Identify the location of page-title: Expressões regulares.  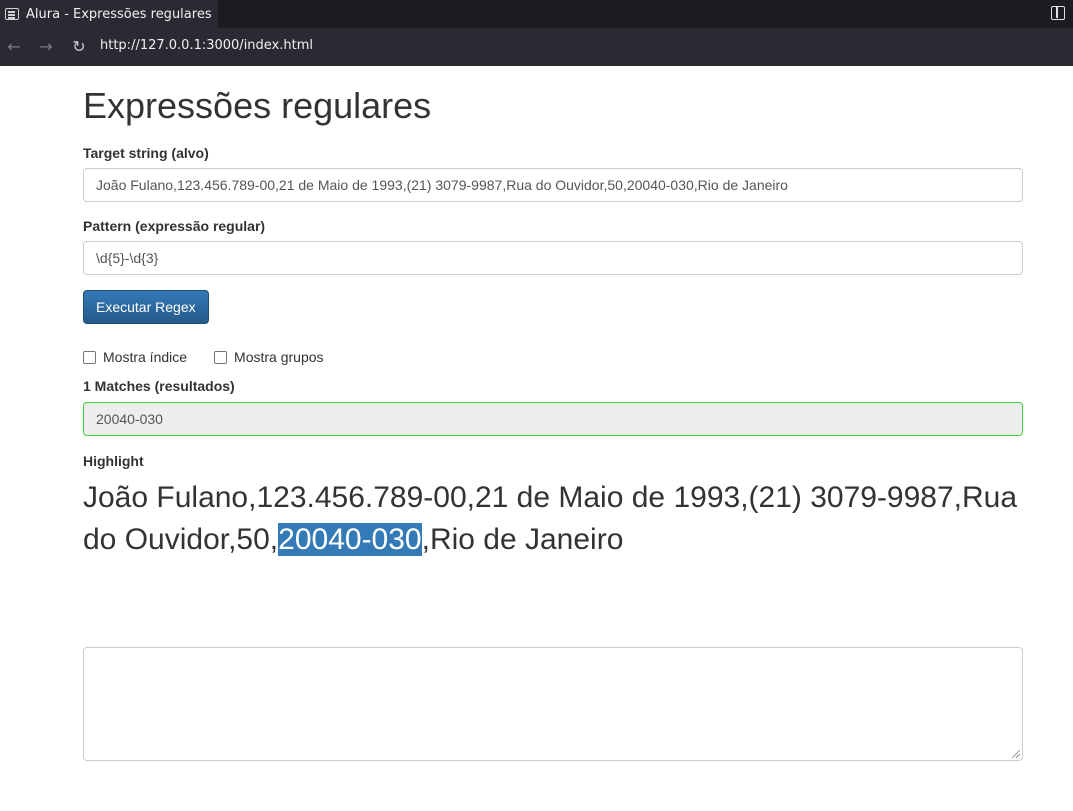
(257, 105).